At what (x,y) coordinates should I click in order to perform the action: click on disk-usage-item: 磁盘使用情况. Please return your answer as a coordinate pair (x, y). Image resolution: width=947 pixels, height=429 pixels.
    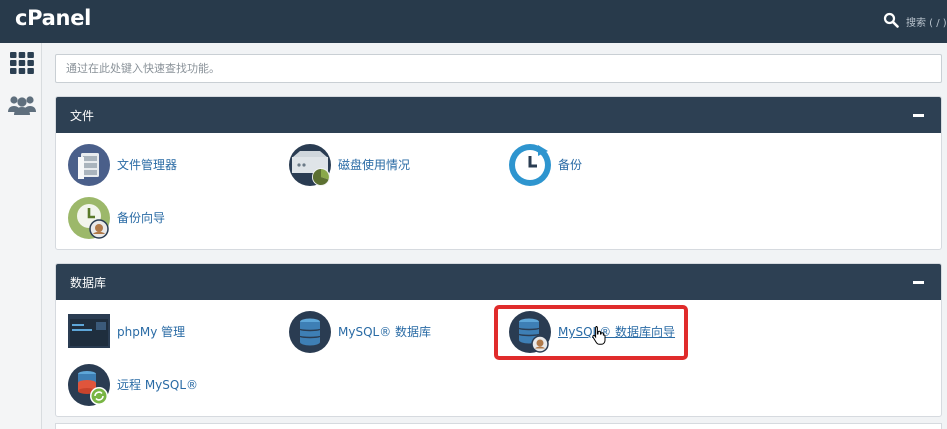
    Looking at the image, I should click on (358, 164).